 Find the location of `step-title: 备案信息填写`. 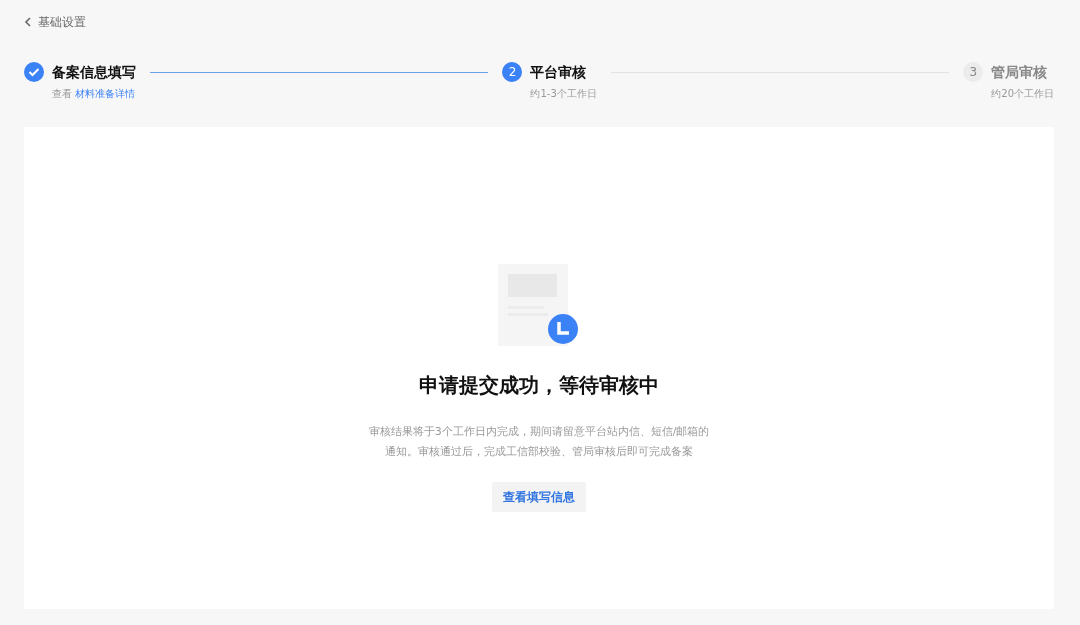

step-title: 备案信息填写 is located at coordinates (94, 72).